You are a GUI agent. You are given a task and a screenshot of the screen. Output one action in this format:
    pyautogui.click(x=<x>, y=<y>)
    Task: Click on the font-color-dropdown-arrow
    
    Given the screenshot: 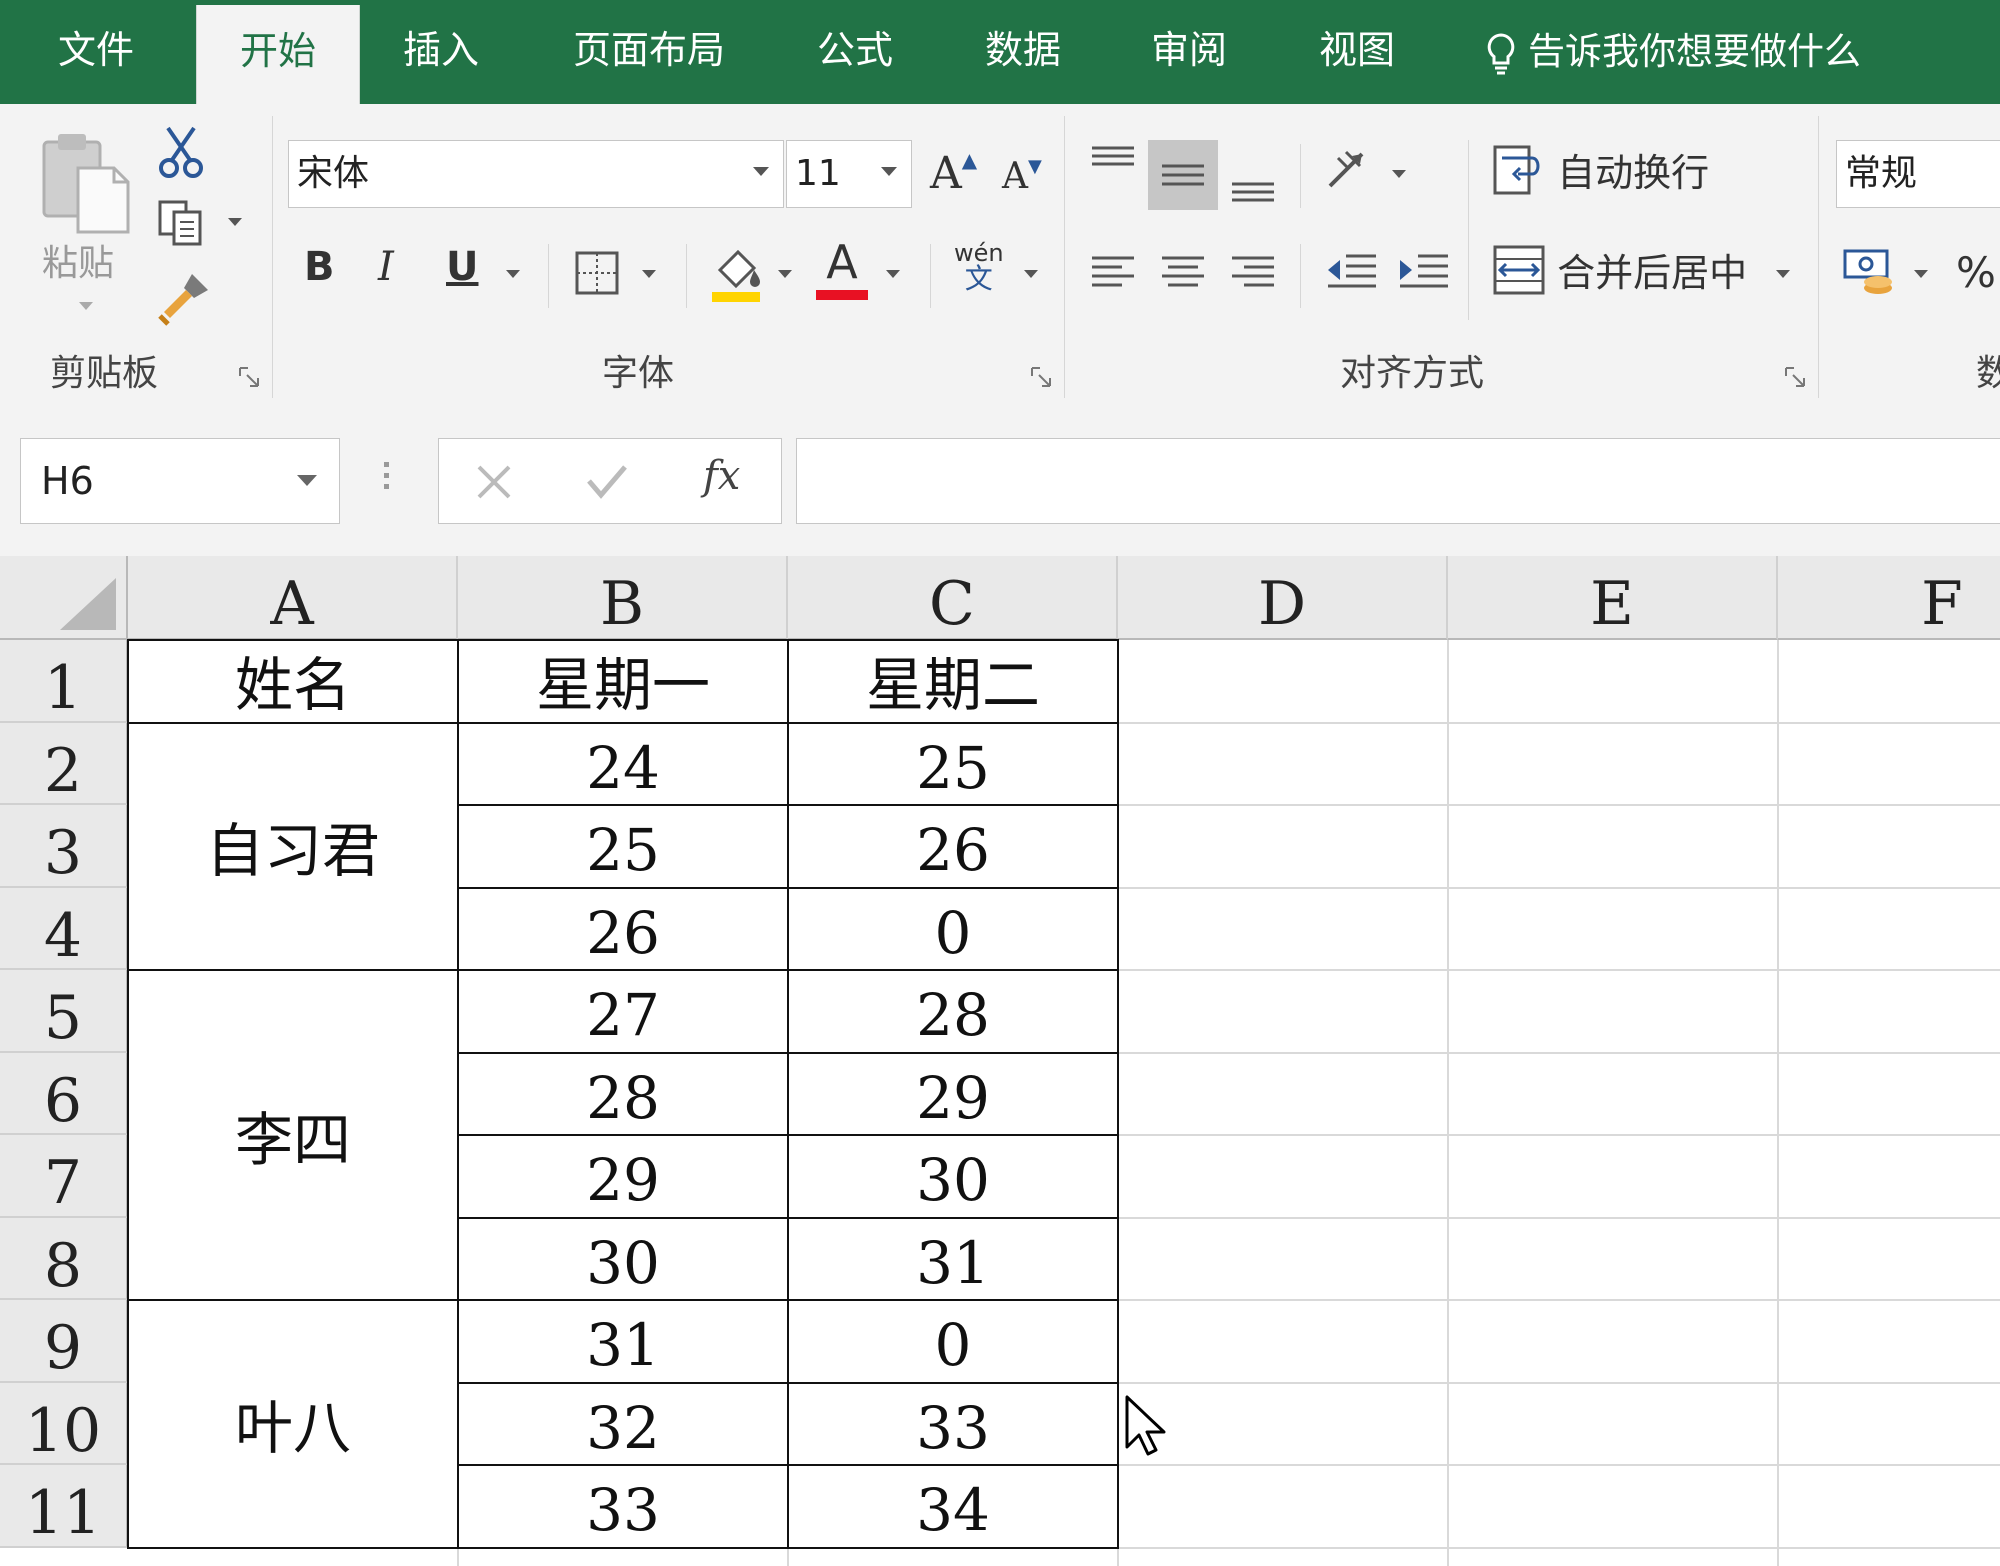 What is the action you would take?
    pyautogui.click(x=893, y=274)
    